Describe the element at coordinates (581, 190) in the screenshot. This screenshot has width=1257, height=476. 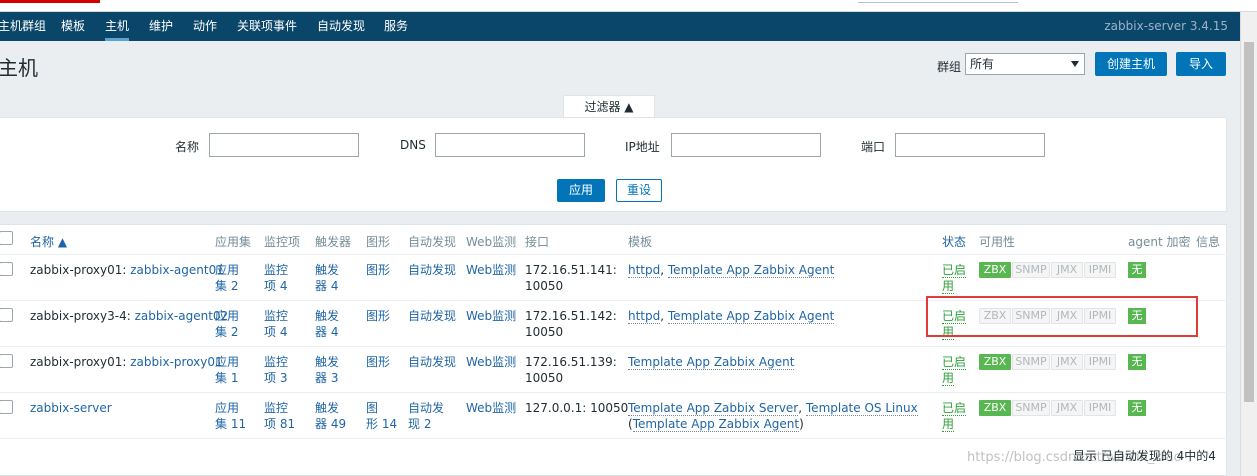
I see `filter-apply-button: 应用` at that location.